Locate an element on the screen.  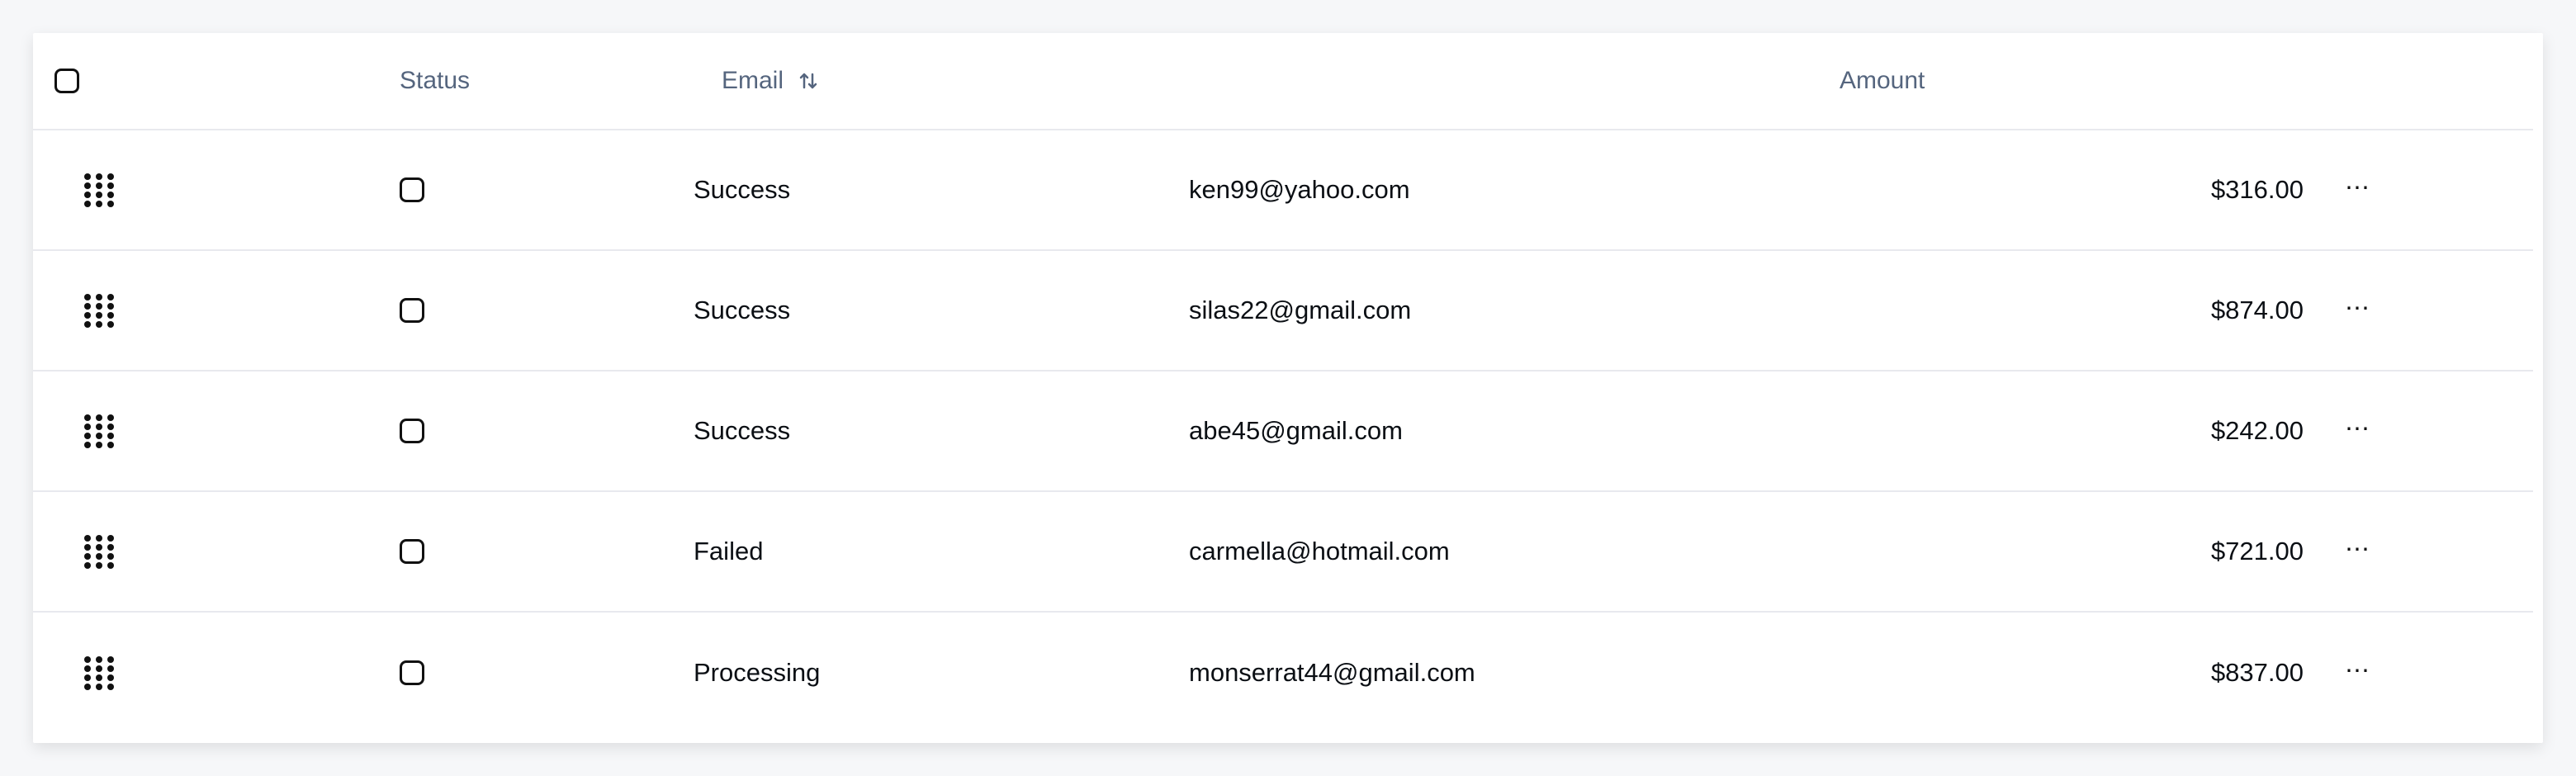
amount-header: Amount is located at coordinates (1882, 81).